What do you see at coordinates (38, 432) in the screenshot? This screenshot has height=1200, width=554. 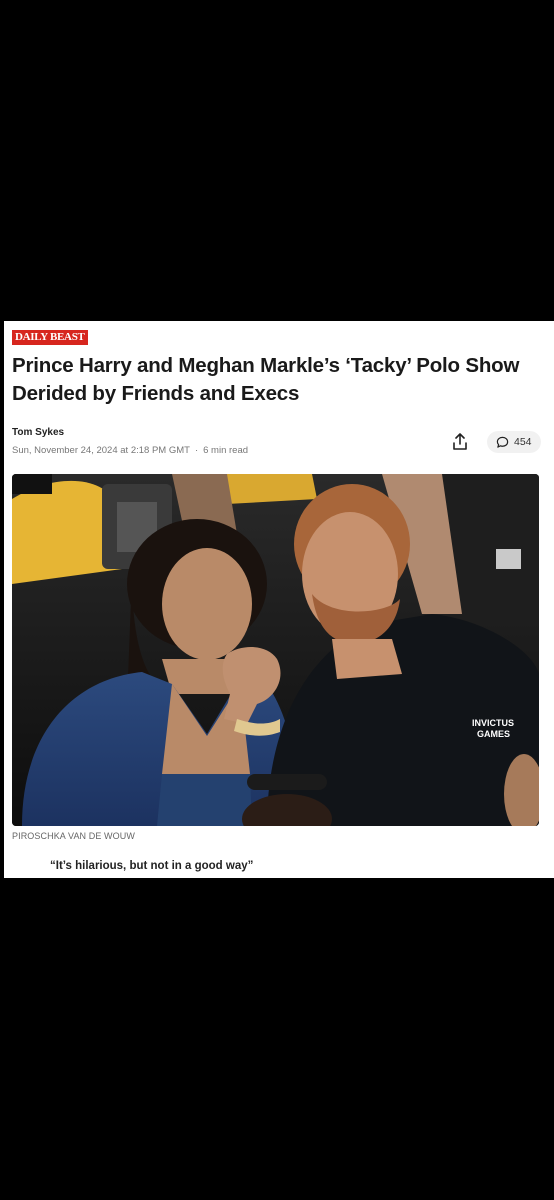 I see `author-name: Tom Sykes` at bounding box center [38, 432].